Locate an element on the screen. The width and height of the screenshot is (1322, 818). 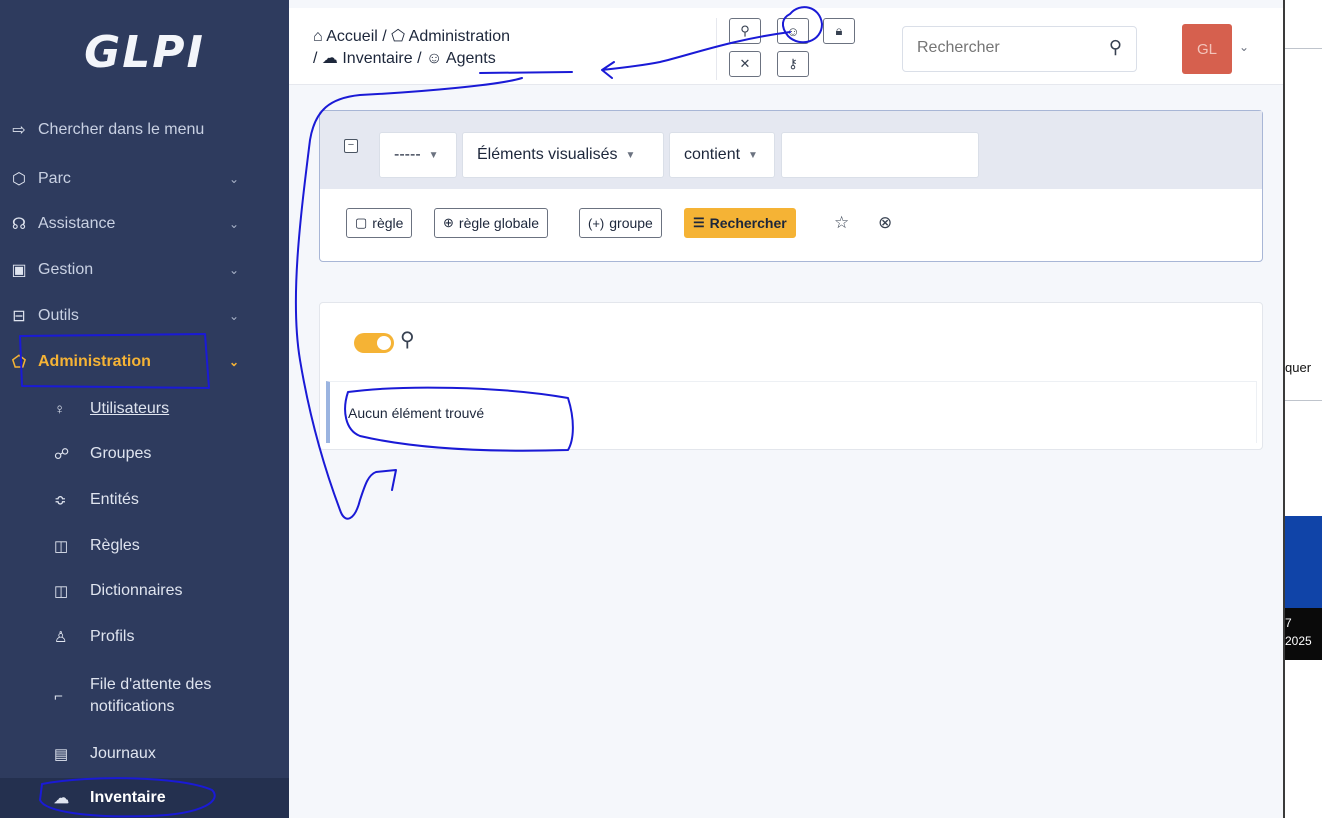
arrow-right-icon: ⇨ is located at coordinates (19, 130).